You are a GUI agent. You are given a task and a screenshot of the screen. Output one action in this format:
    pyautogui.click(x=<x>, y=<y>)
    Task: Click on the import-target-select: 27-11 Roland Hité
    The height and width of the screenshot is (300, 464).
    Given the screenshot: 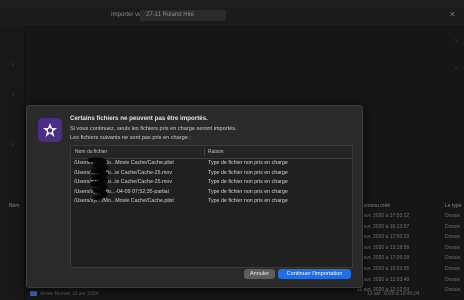 What is the action you would take?
    pyautogui.click(x=183, y=15)
    